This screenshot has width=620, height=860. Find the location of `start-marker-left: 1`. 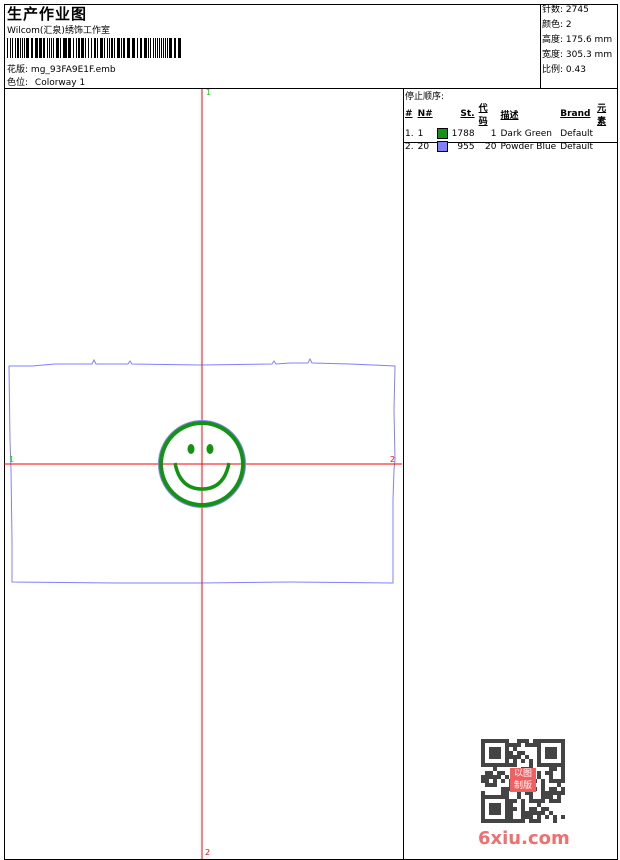

start-marker-left: 1 is located at coordinates (12, 459).